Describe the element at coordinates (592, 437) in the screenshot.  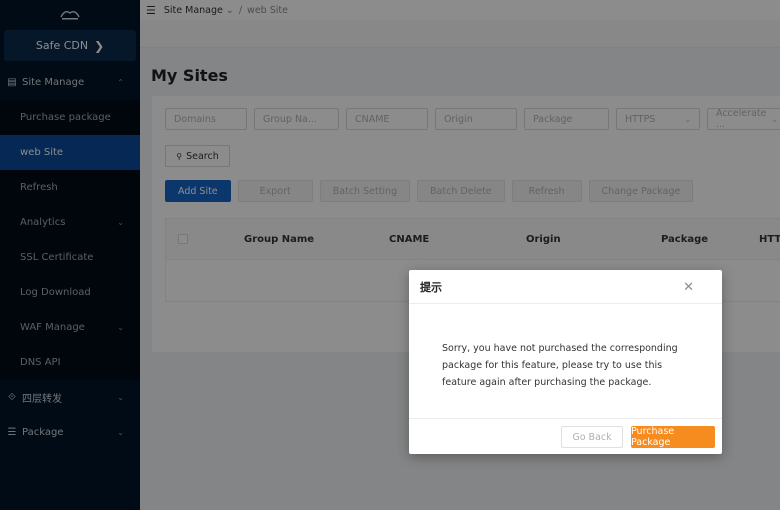
I see `go-back-button: Go Back` at that location.